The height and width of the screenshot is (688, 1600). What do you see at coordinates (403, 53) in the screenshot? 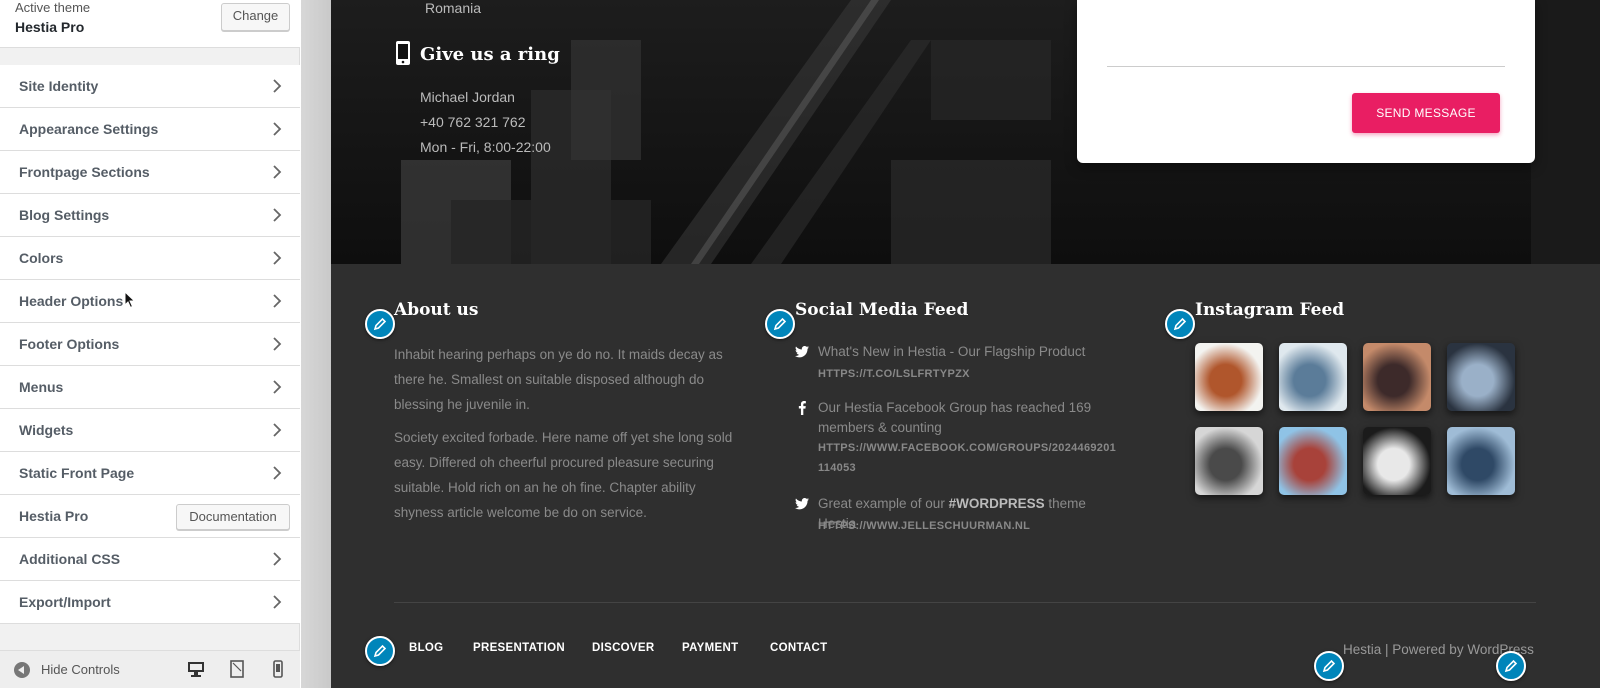
I see `phone-icon` at bounding box center [403, 53].